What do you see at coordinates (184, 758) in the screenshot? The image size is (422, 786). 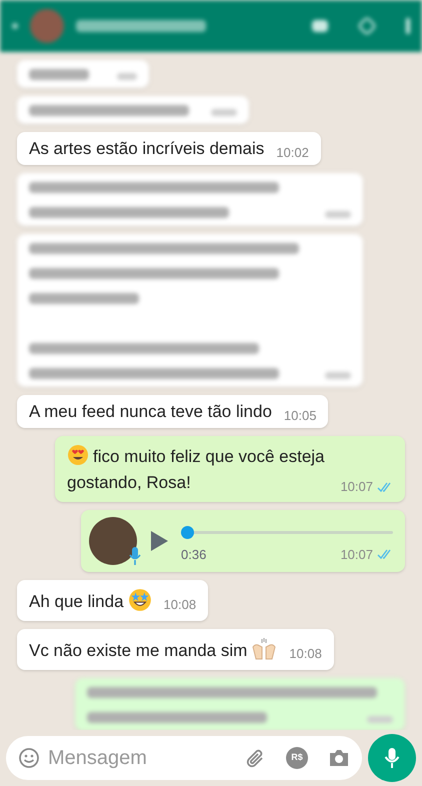 I see `message-input-field: Mensagem R$` at bounding box center [184, 758].